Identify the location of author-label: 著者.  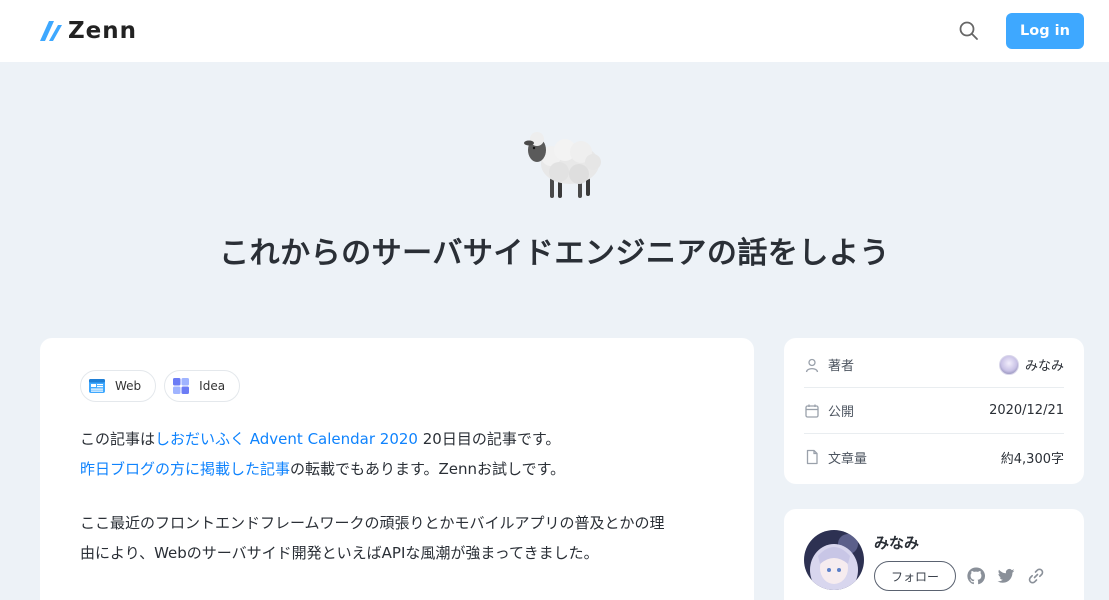
(841, 366).